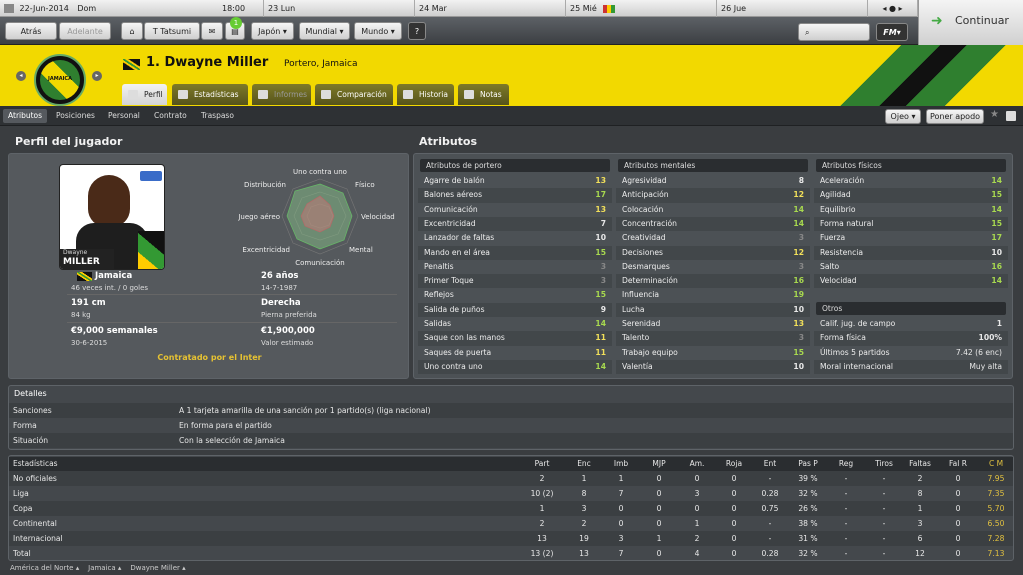 Image resolution: width=1023 pixels, height=575 pixels. I want to click on attribute-row: Excentricidad 7, so click(515, 224).